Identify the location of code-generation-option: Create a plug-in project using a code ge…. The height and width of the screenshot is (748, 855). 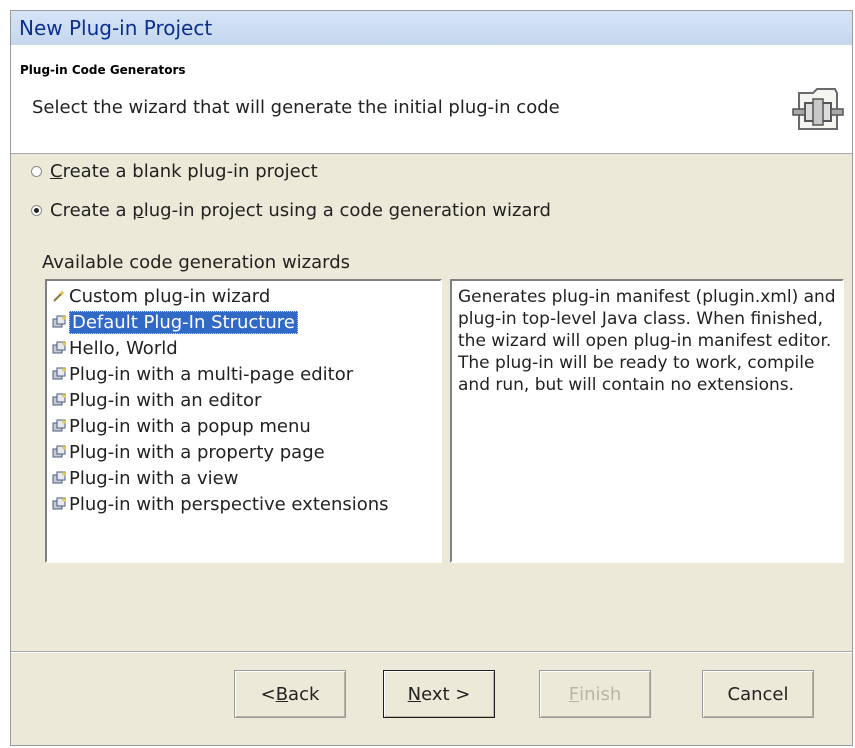
(291, 210).